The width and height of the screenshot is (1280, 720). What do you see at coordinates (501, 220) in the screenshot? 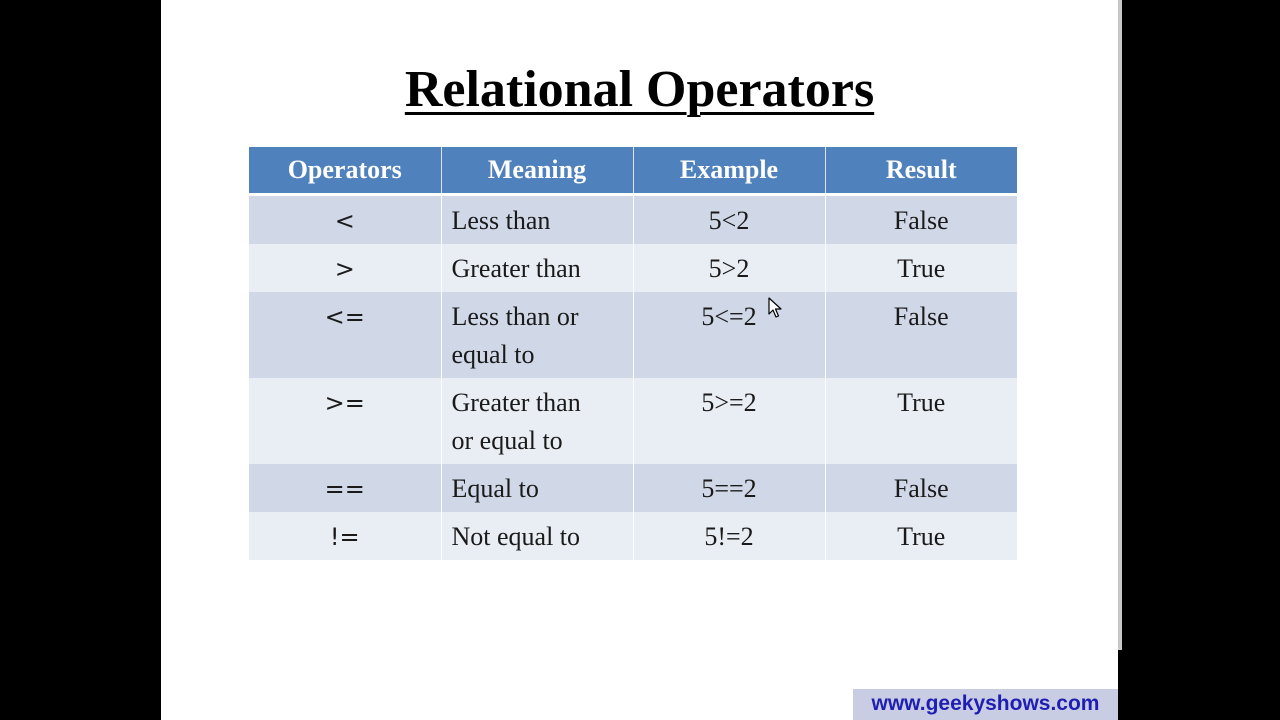
I see `meaning-line: Less than` at bounding box center [501, 220].